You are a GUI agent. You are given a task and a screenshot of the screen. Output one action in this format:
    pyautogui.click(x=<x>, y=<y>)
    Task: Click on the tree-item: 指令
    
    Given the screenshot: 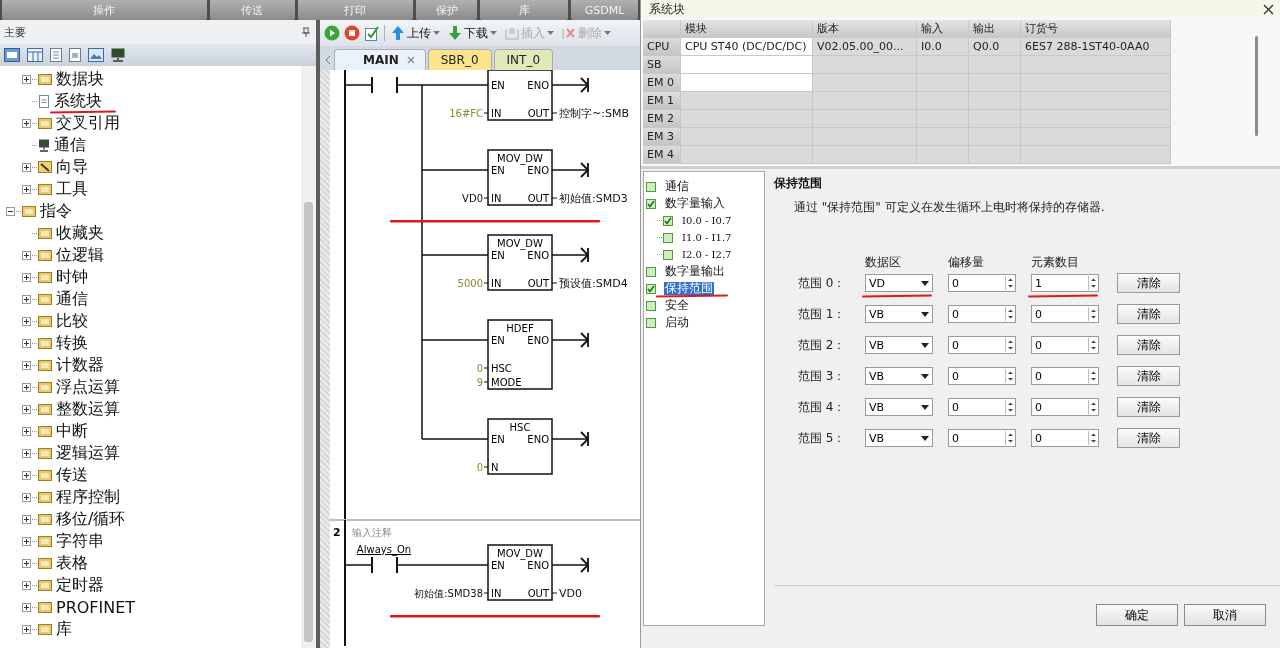 What is the action you would take?
    pyautogui.click(x=56, y=211)
    